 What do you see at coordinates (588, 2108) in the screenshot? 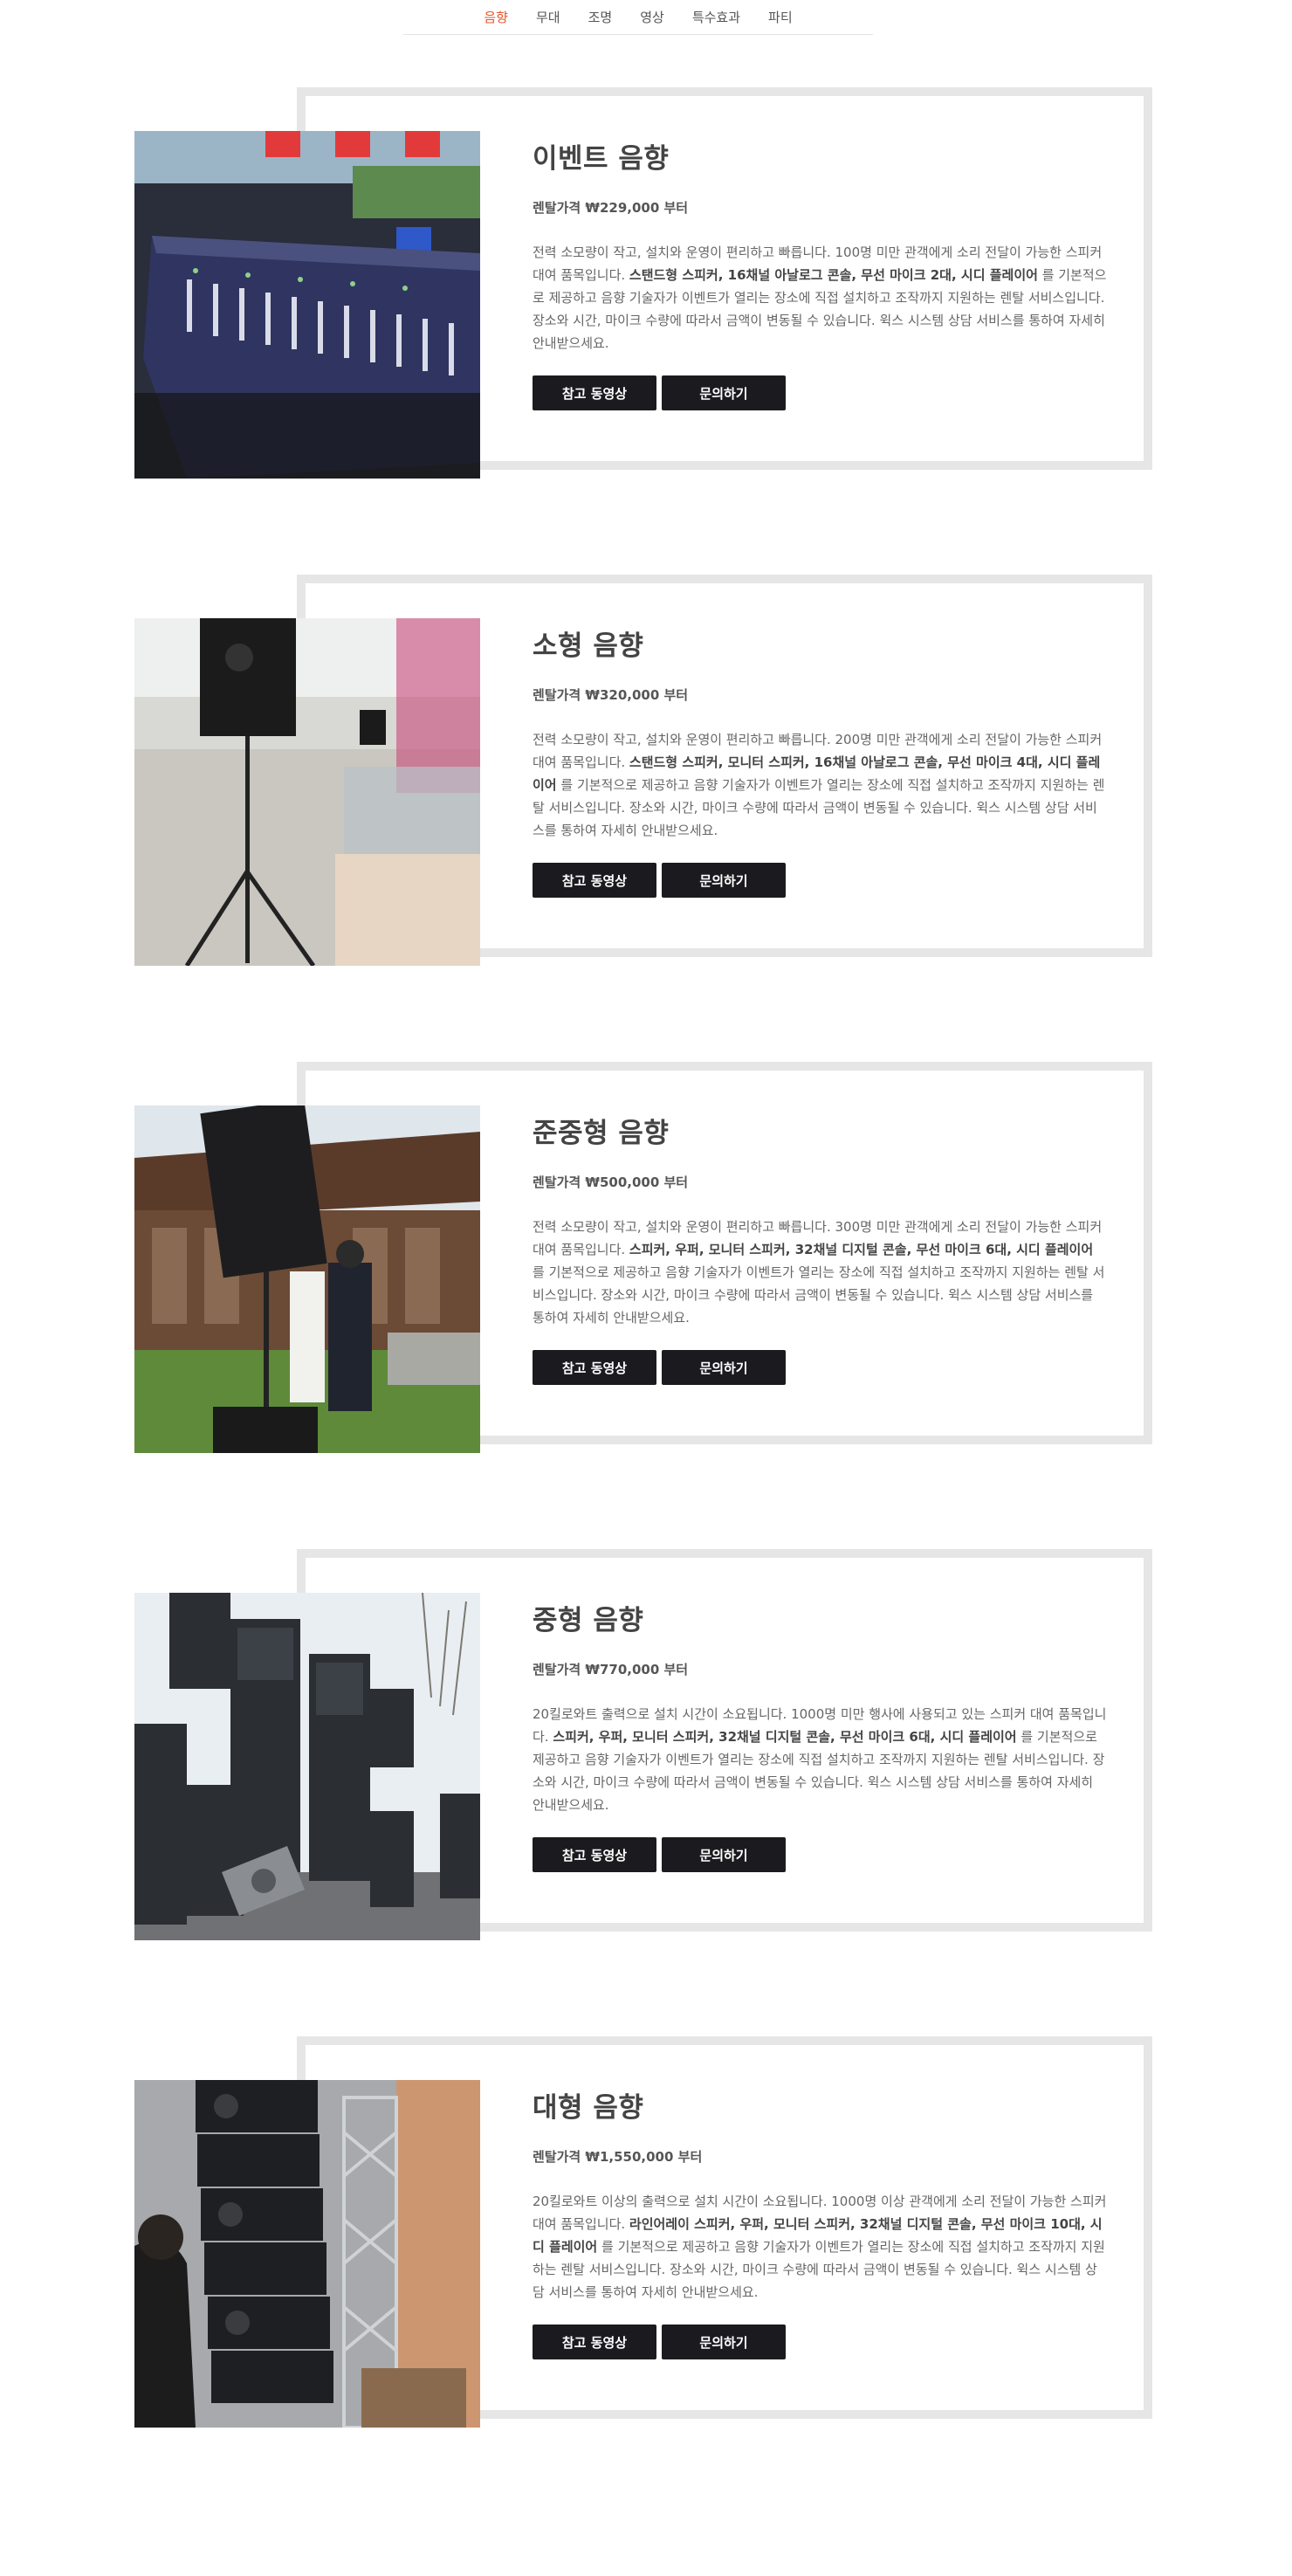
I see `product-title: 대형 음향` at bounding box center [588, 2108].